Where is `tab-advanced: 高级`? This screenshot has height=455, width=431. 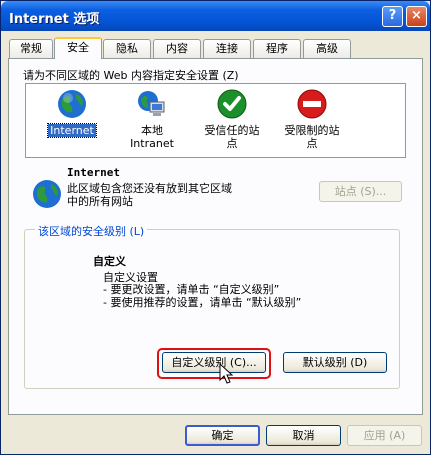
tab-advanced: 高级 is located at coordinates (327, 48).